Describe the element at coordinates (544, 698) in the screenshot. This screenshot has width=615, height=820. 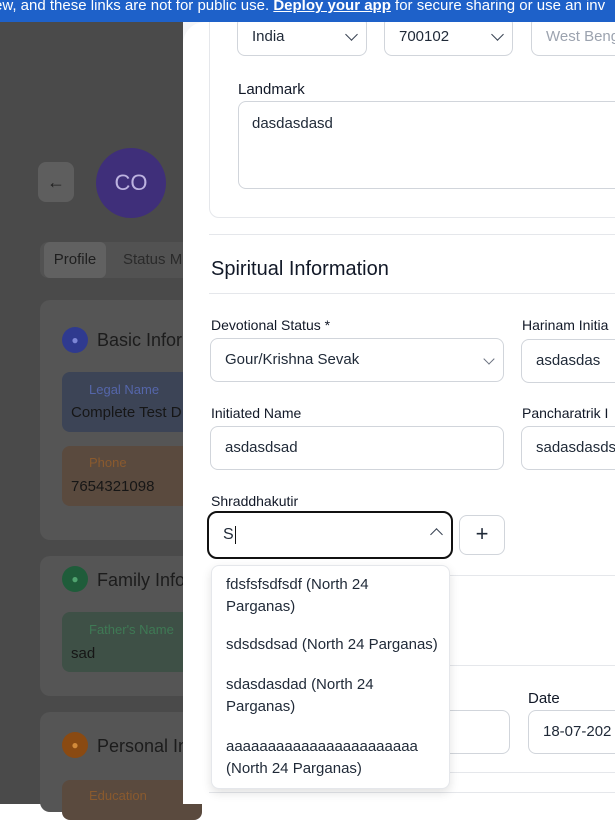
I see `date-label: Date` at that location.